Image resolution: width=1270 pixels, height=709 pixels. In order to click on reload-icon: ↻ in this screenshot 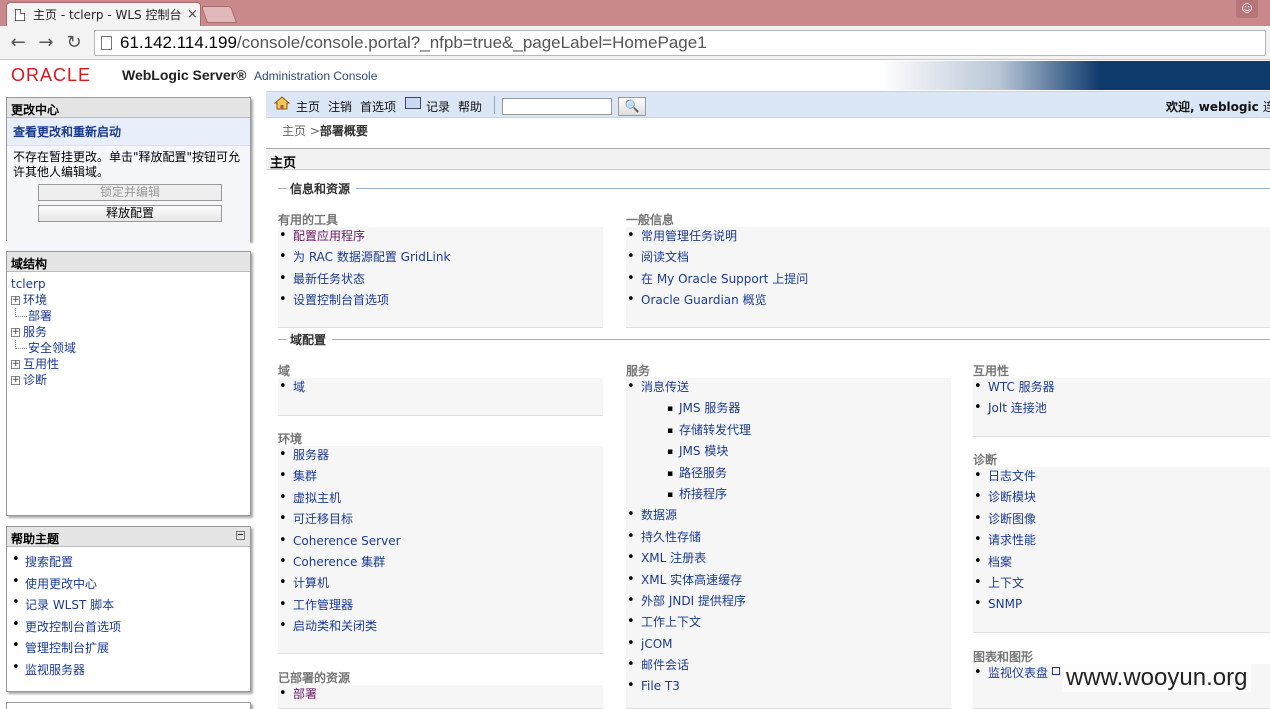, I will do `click(74, 43)`.